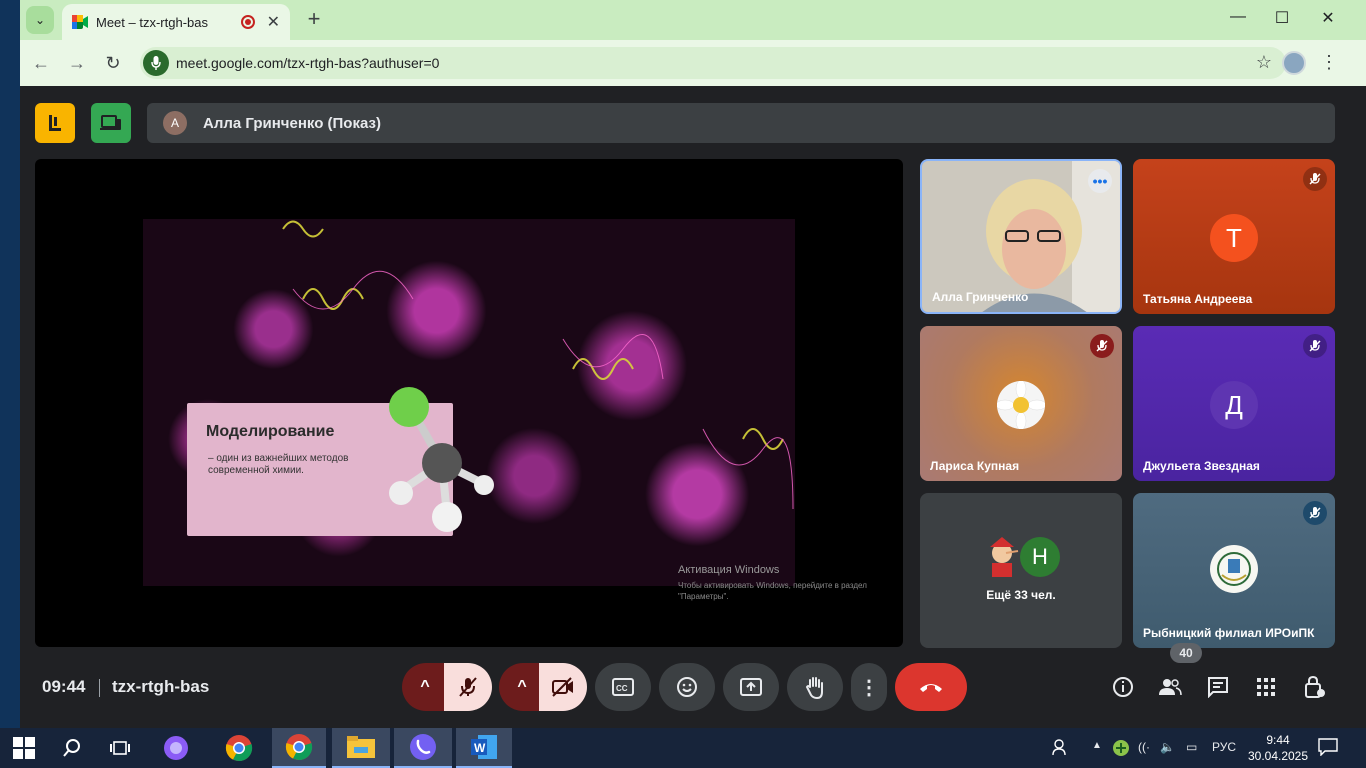  What do you see at coordinates (1234, 570) in the screenshot?
I see `participant-tile-rybnitsa: Рыбницкий филиал ИРОиПК` at bounding box center [1234, 570].